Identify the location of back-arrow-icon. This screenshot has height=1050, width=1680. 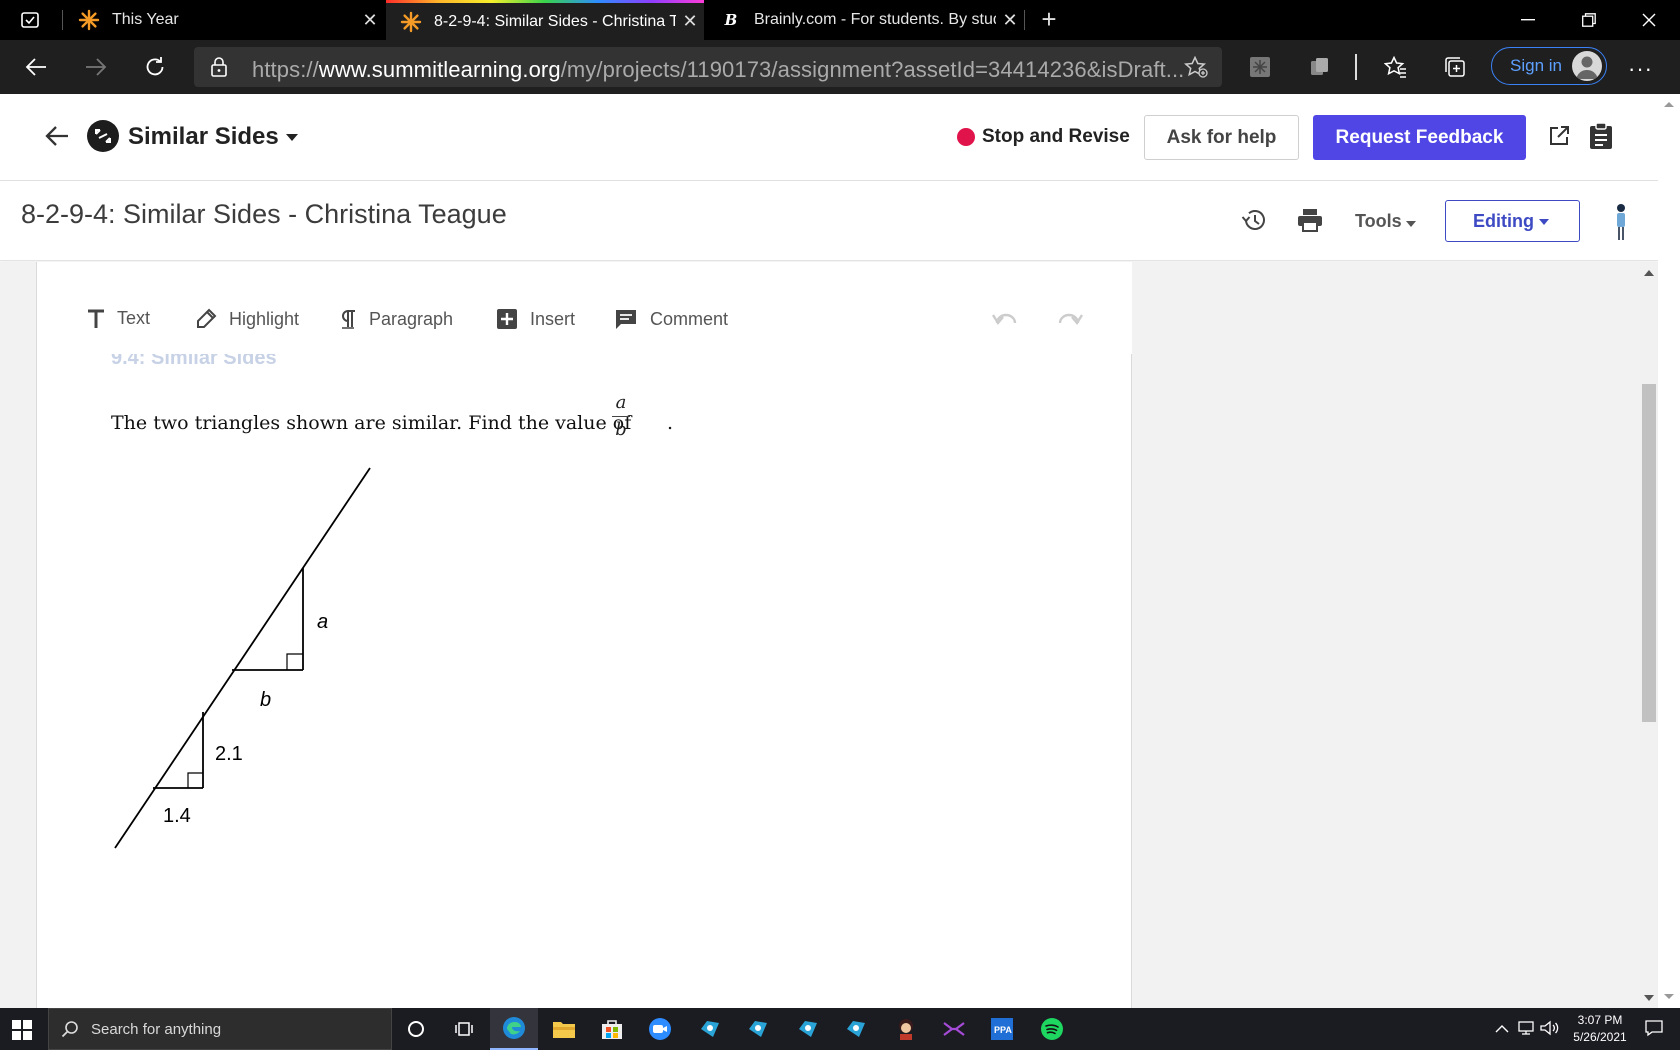
(57, 138).